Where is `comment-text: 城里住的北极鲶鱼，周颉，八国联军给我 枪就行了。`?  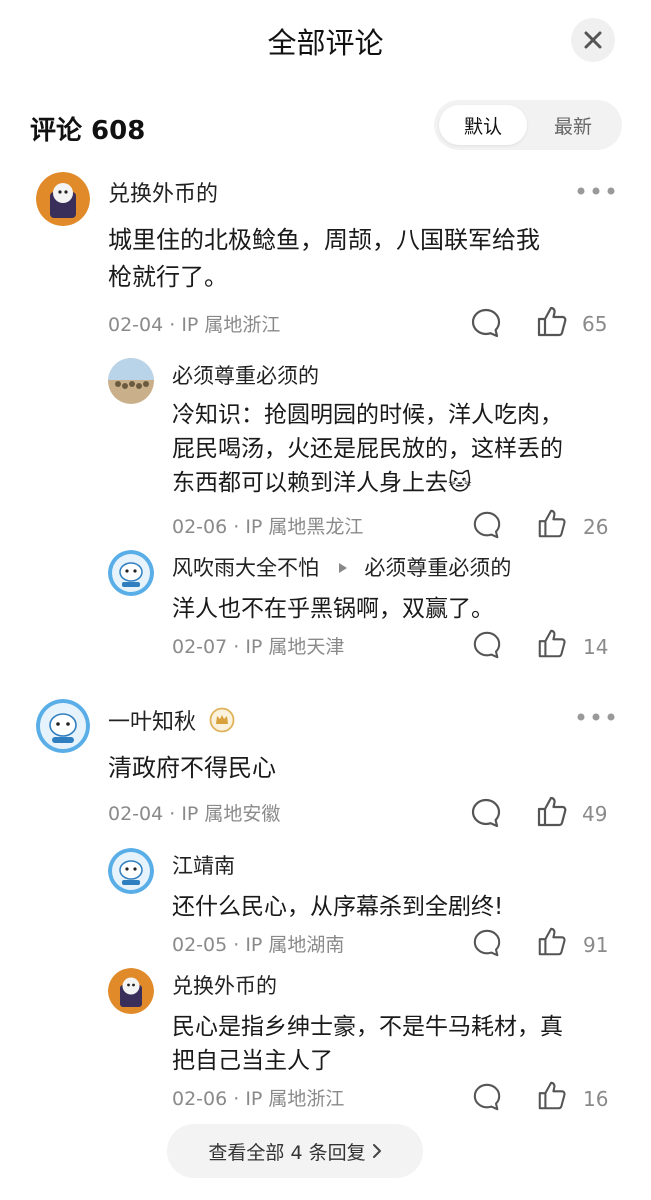 comment-text: 城里住的北极鲶鱼，周颉，八国联军给我 枪就行了。 is located at coordinates (324, 258).